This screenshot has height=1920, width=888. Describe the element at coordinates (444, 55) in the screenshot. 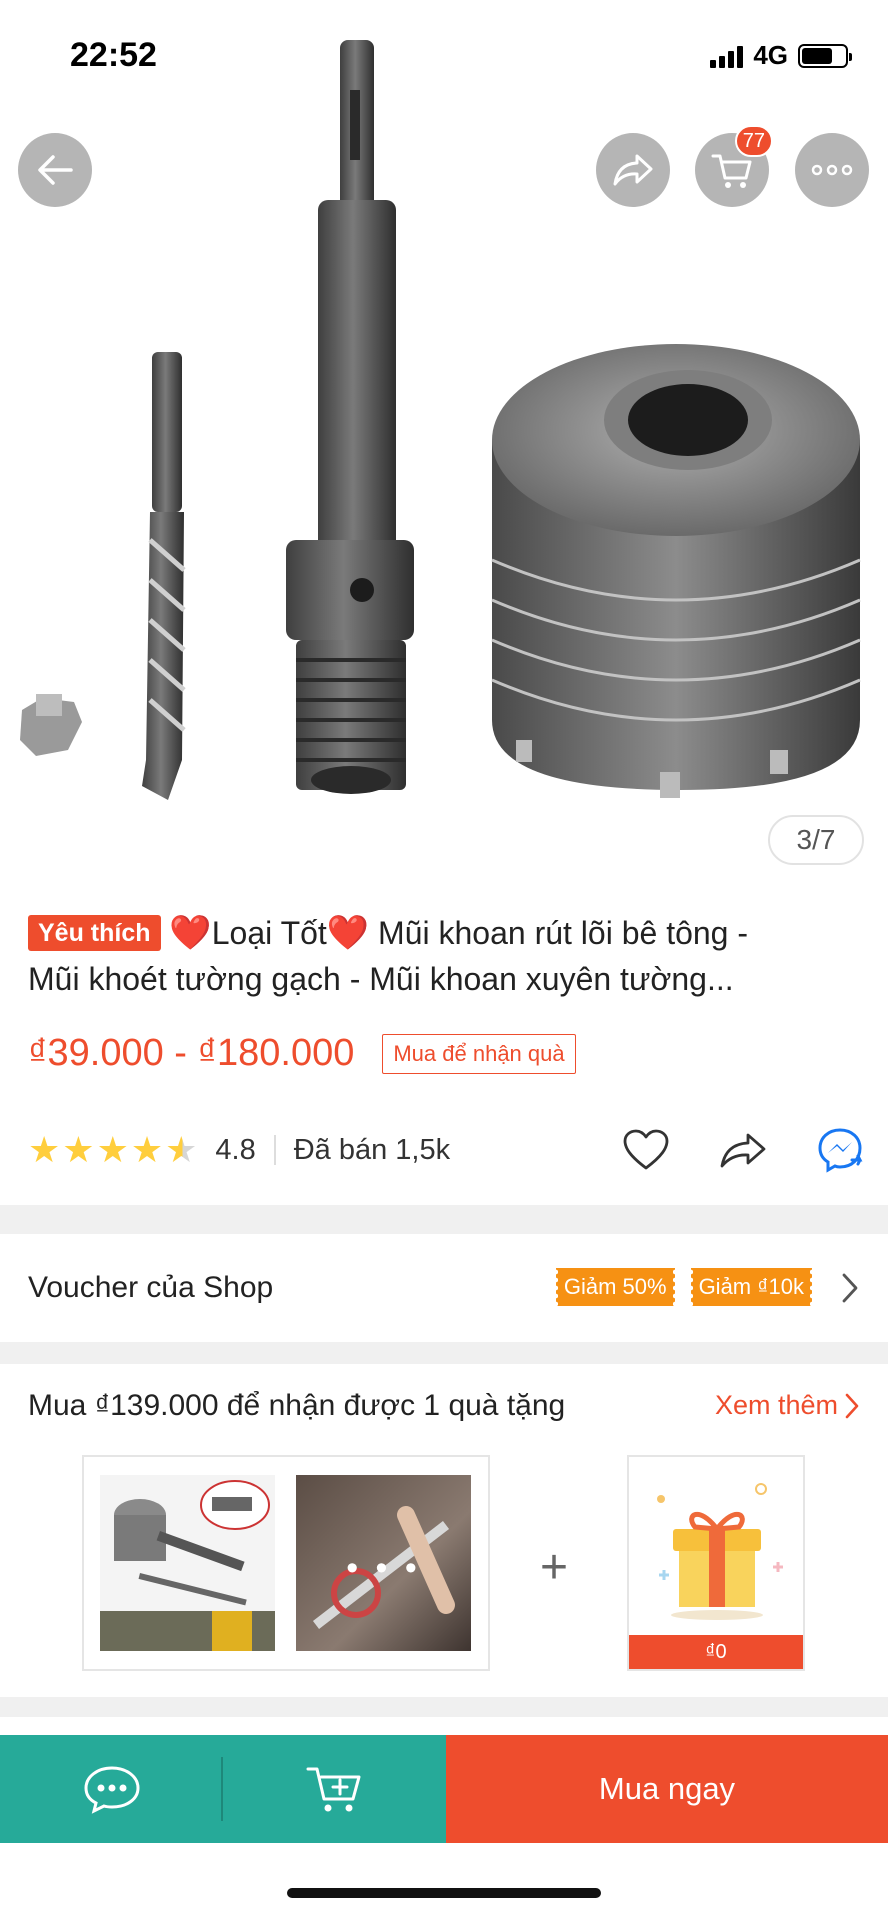

I see `status-bar: 22:52 4G` at that location.